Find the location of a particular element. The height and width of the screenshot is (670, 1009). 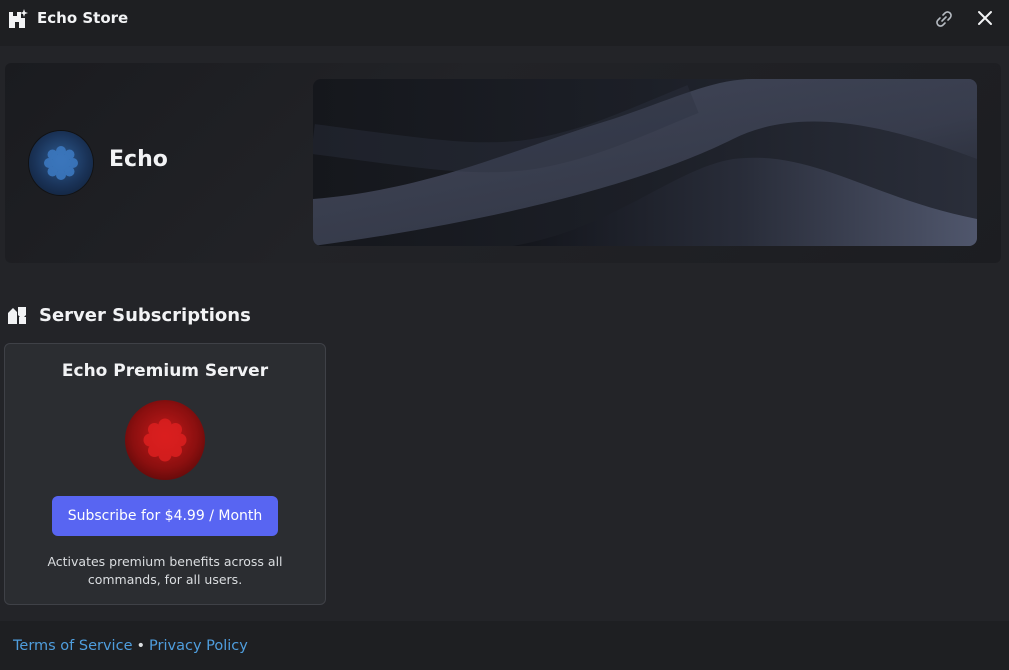

title-bar: Echo Store is located at coordinates (504, 23).